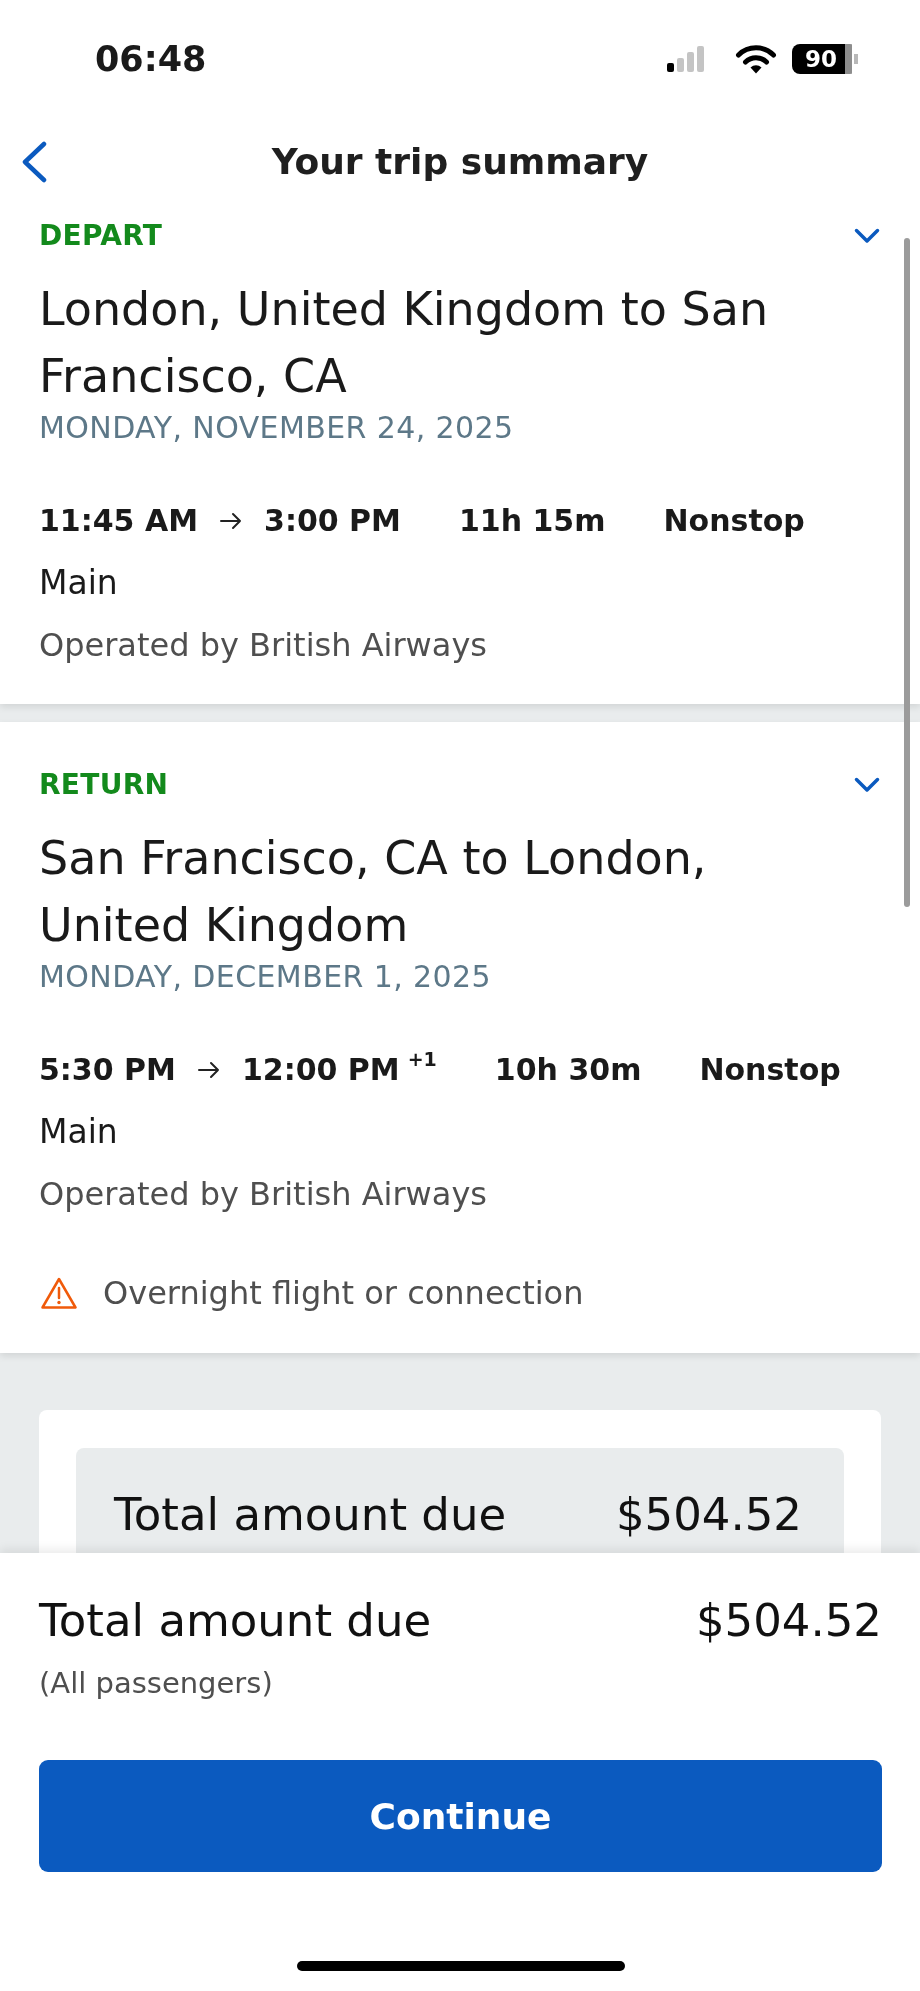 This screenshot has width=920, height=1991. Describe the element at coordinates (34, 161) in the screenshot. I see `back-icon` at that location.